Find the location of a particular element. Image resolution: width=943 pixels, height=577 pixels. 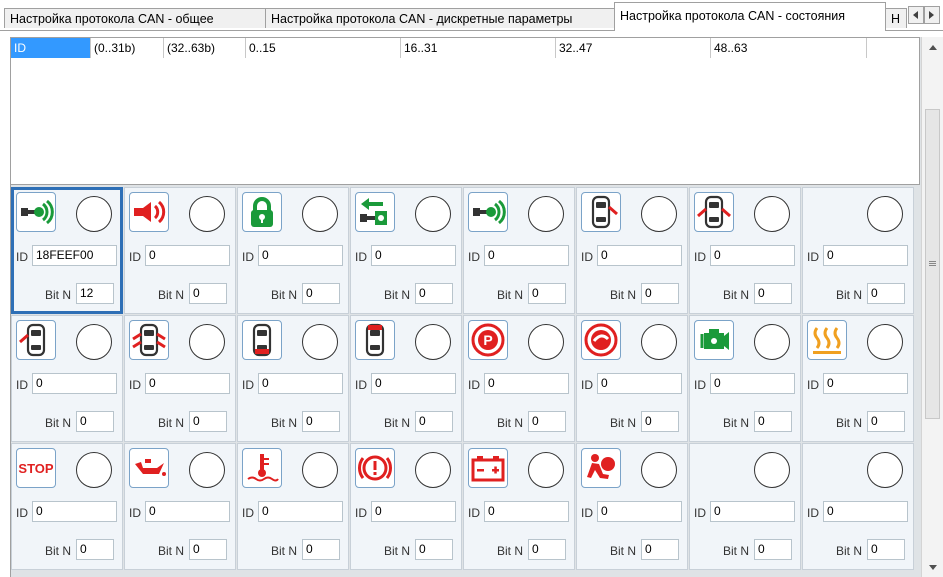

scroll-down-button is located at coordinates (932, 567).